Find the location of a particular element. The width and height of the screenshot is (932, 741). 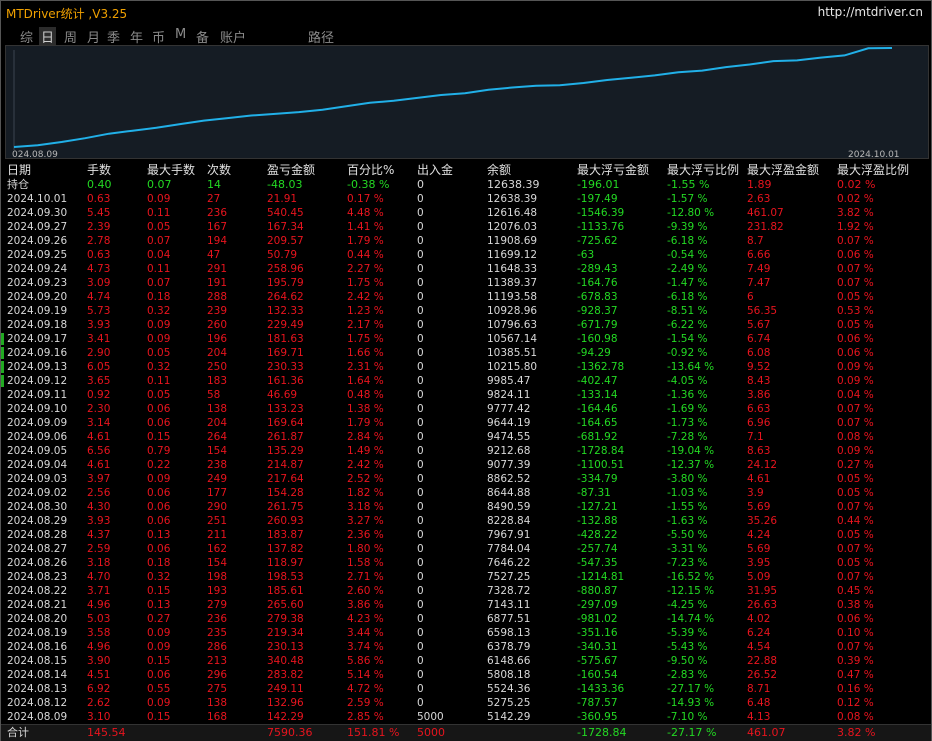

column-header: 出入金 is located at coordinates (435, 170).